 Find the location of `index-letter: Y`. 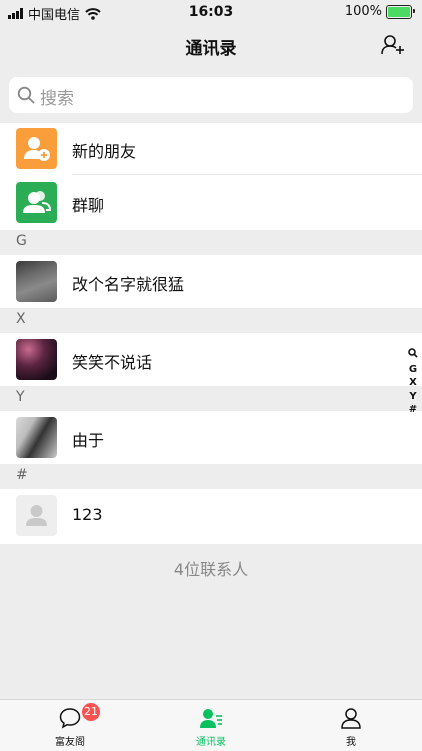

index-letter: Y is located at coordinates (413, 397).